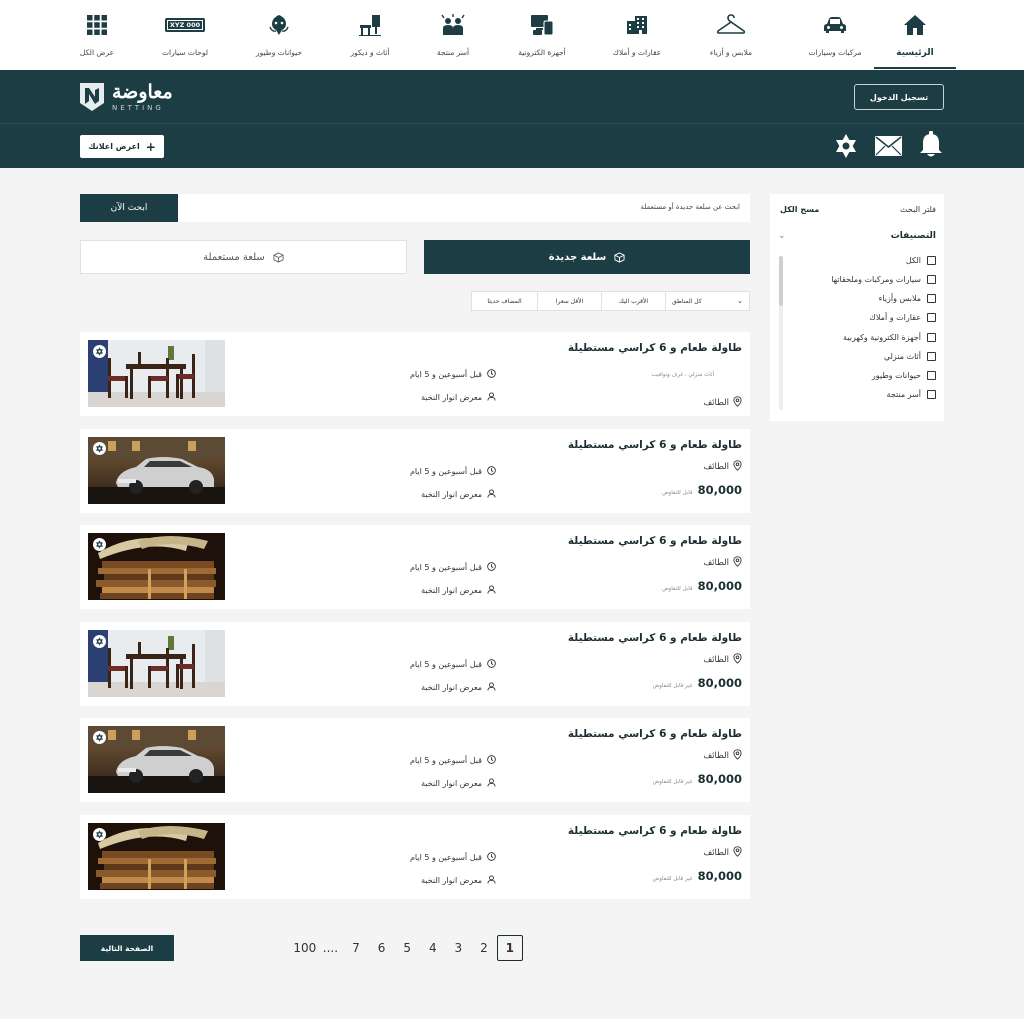 The width and height of the screenshot is (1024, 1019). I want to click on listing-price: غير قابل للتفاوض 80,000, so click(697, 876).